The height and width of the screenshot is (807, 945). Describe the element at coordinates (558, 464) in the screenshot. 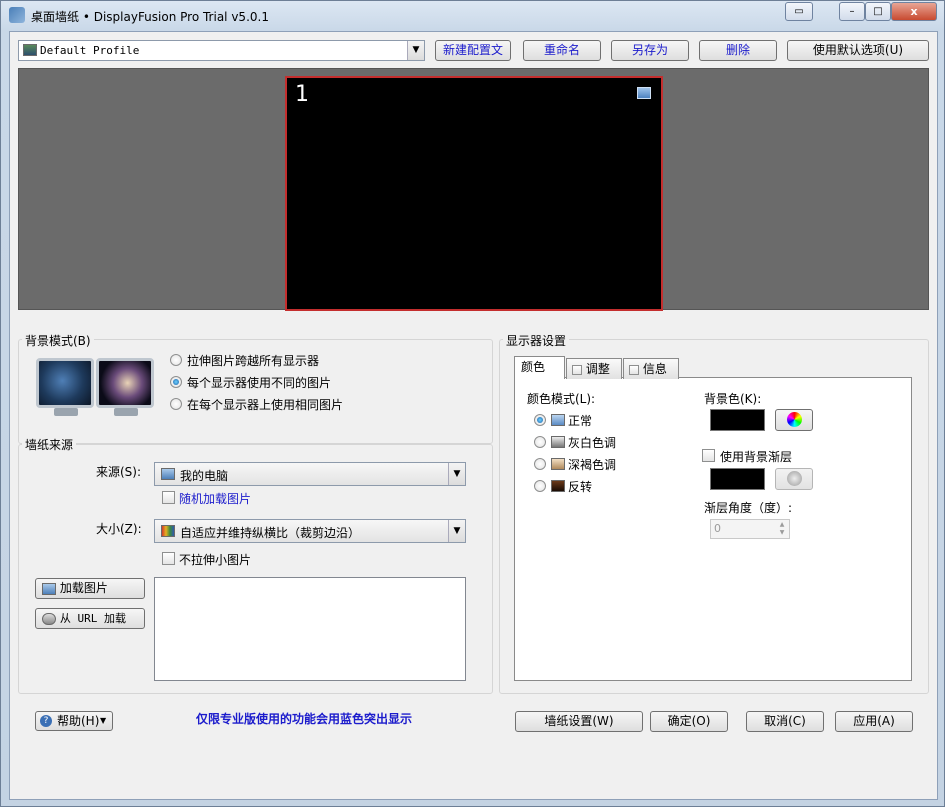

I see `sepia-icon` at that location.